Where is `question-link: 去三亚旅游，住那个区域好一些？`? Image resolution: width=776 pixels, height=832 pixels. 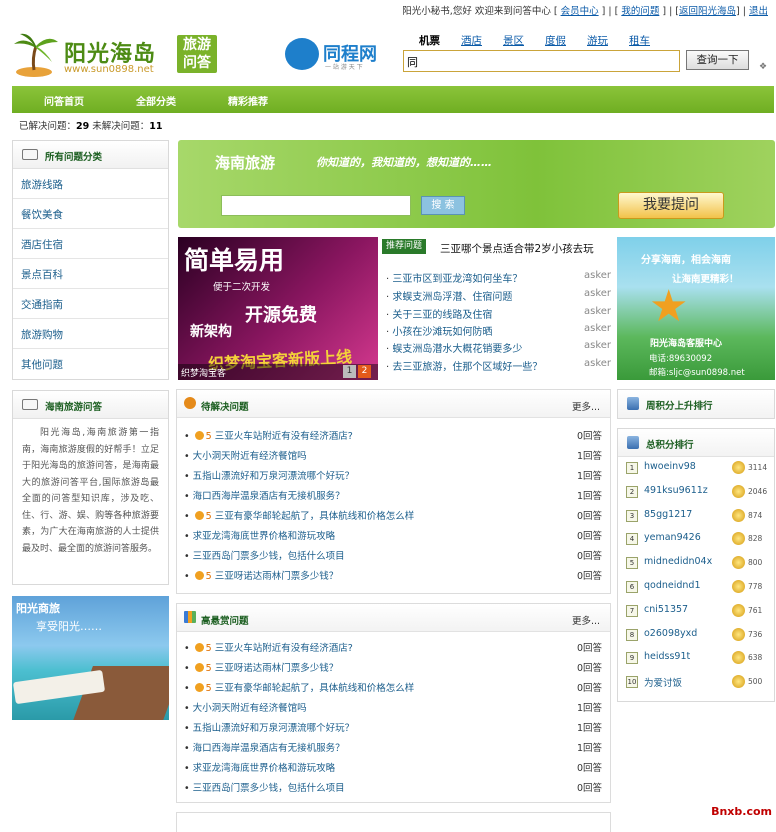
question-link: 去三亚旅游，住那个区域好一些？ is located at coordinates (467, 367).